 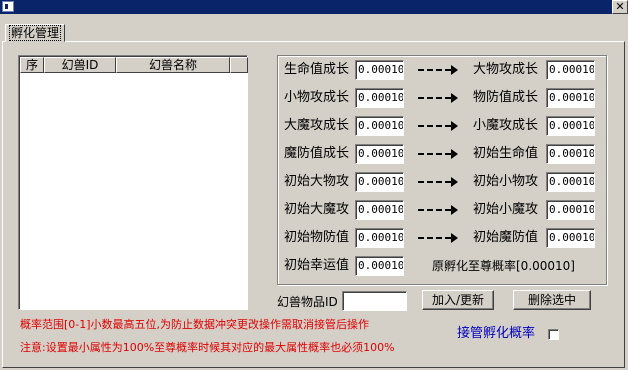 What do you see at coordinates (317, 125) in the screenshot?
I see `rate-label-left: 大魔攻成长` at bounding box center [317, 125].